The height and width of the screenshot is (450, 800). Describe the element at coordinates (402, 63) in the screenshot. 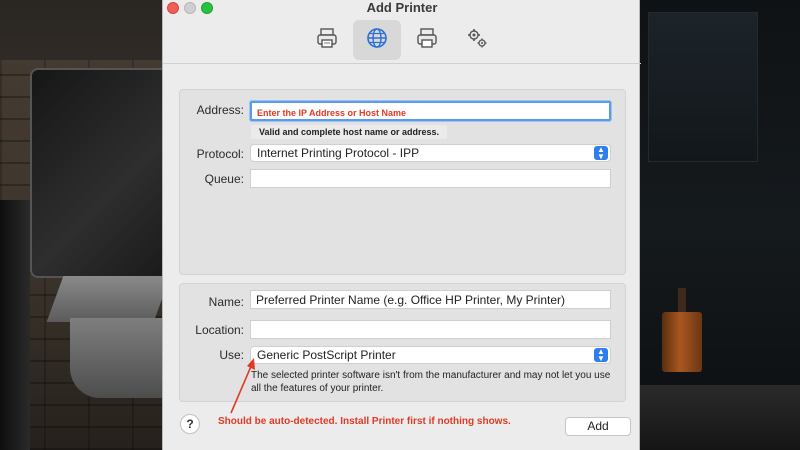

I see `toolbar-divider` at that location.